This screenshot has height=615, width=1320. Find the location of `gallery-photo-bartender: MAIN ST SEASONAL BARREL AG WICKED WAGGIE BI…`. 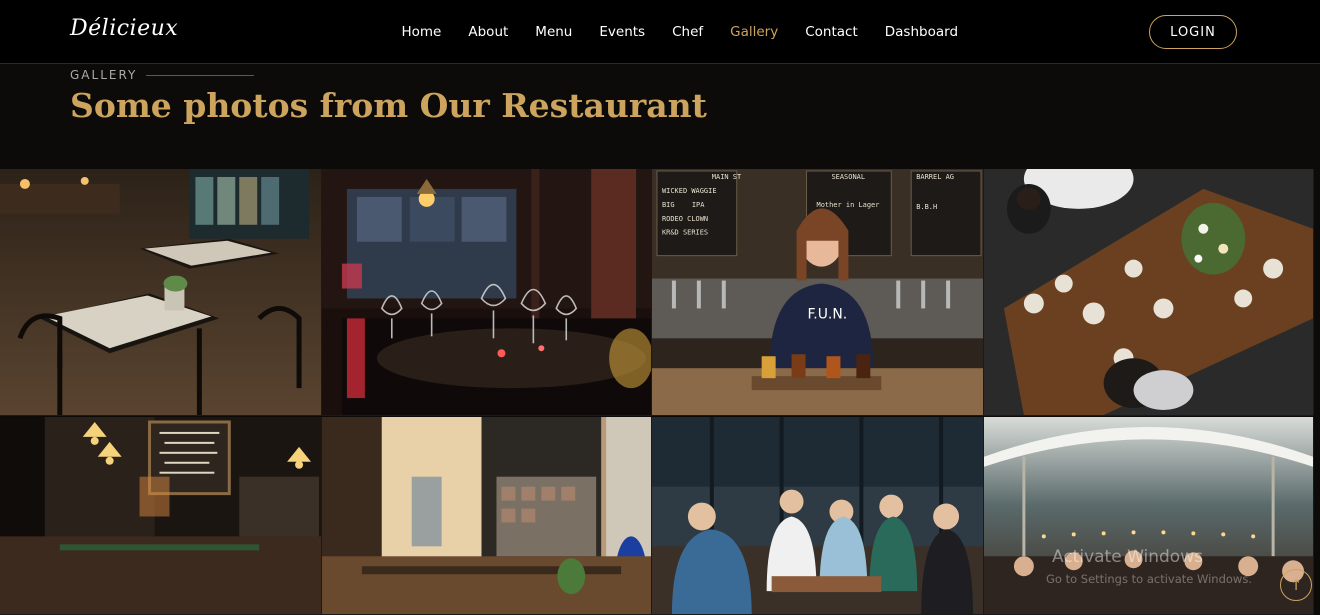

gallery-photo-bartender: MAIN ST SEASONAL BARREL AG WICKED WAGGIE BI… is located at coordinates (818, 292).